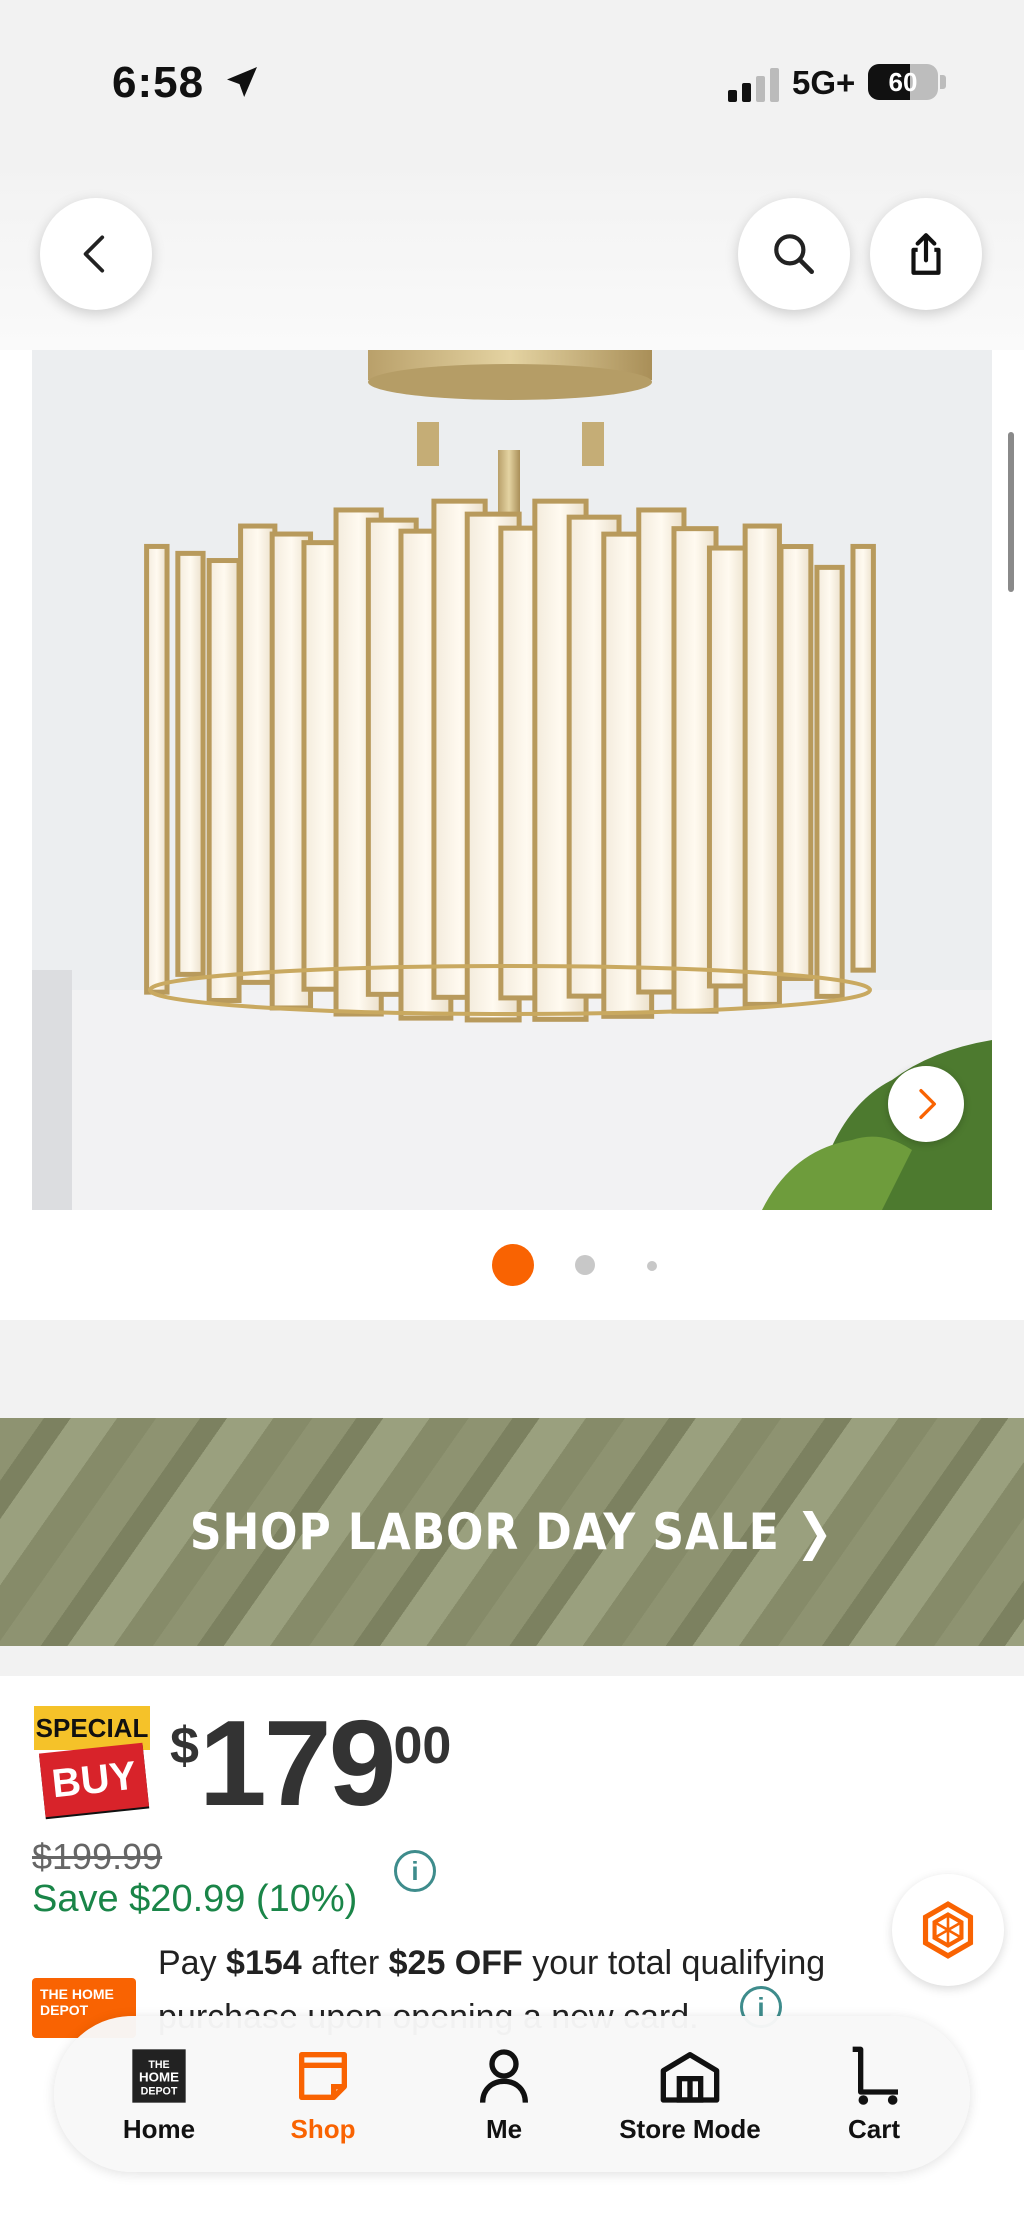 The height and width of the screenshot is (2226, 1024). What do you see at coordinates (455, 1963) in the screenshot?
I see `financing-discount: $25 OFF` at bounding box center [455, 1963].